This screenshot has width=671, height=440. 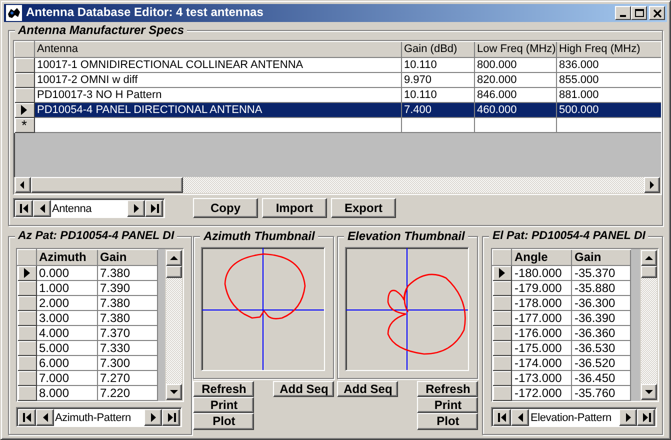 I want to click on group-title: Antenna Manufacturer Specs, so click(x=101, y=30).